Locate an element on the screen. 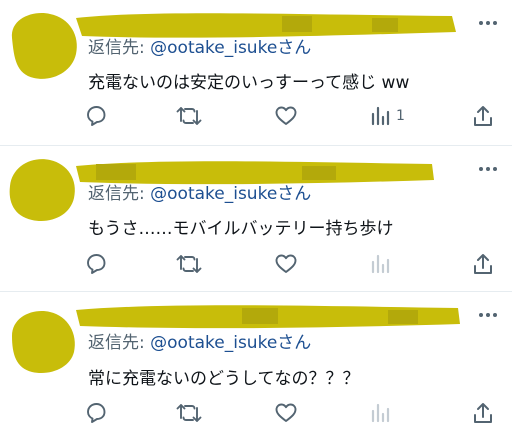 This screenshot has width=512, height=435. redacted-name-scribble is located at coordinates (268, 317).